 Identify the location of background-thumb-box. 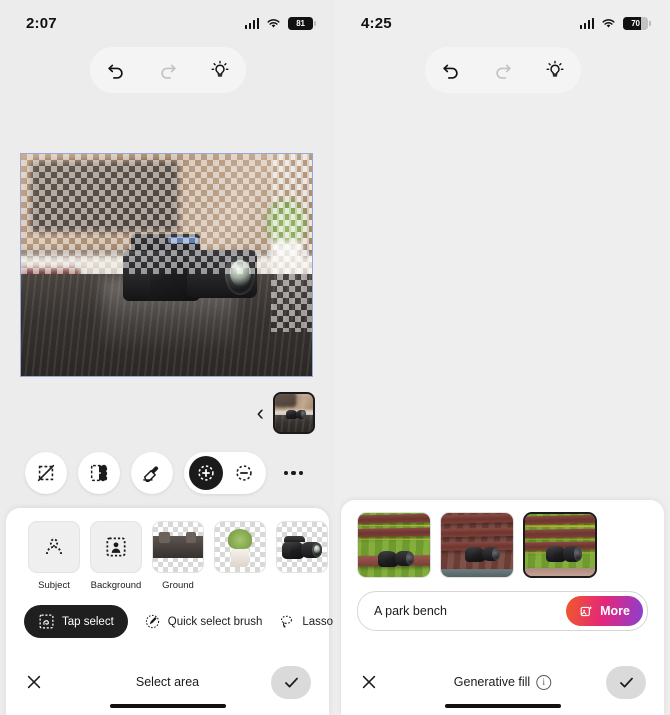
(116, 547).